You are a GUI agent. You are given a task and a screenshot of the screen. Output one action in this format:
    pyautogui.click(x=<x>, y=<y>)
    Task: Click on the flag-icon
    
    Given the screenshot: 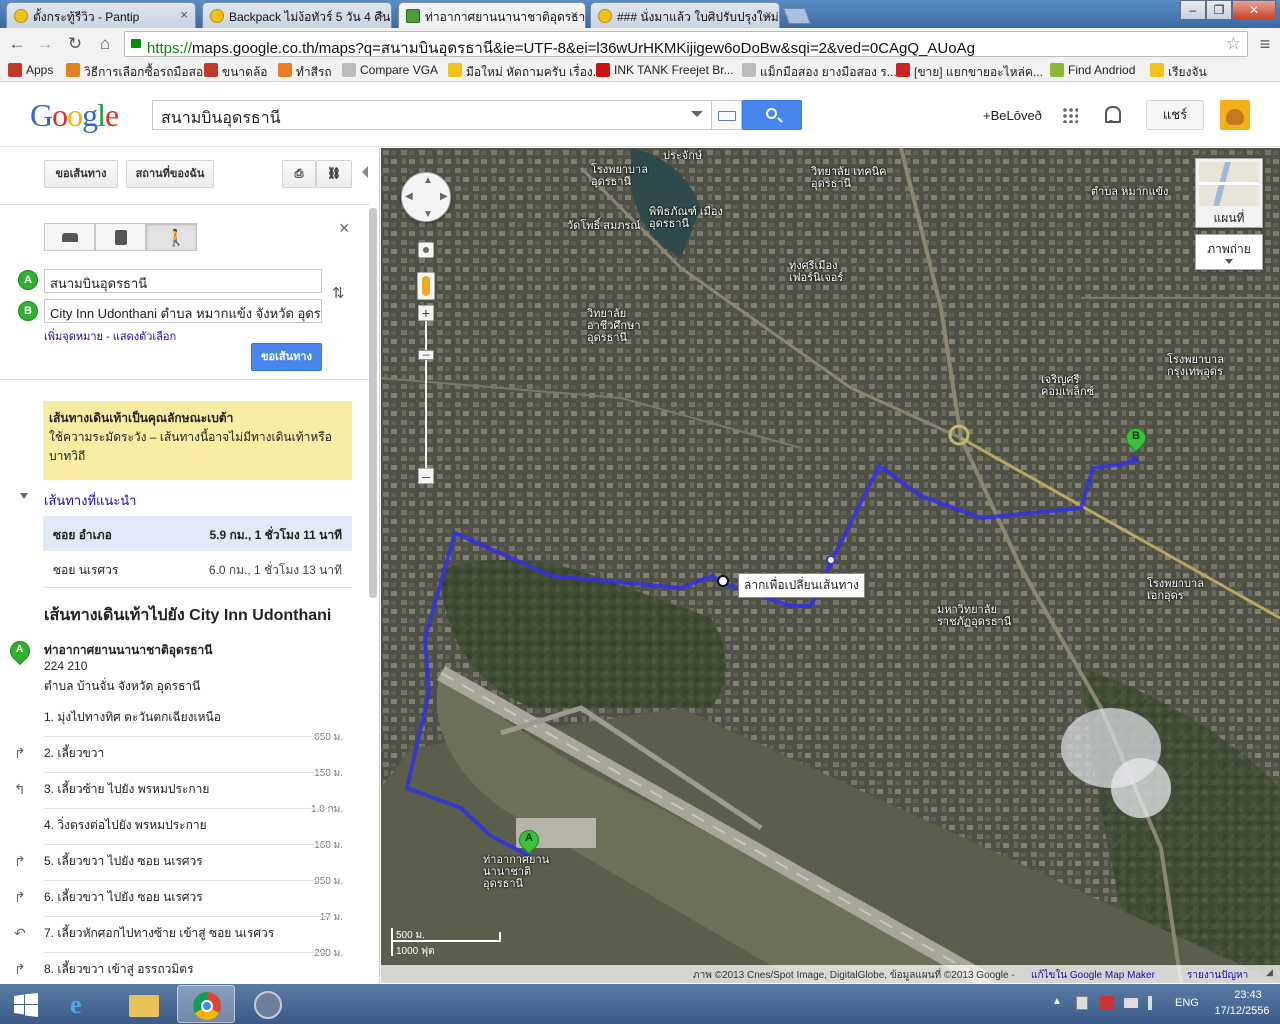 What is the action you would take?
    pyautogui.click(x=1082, y=1003)
    